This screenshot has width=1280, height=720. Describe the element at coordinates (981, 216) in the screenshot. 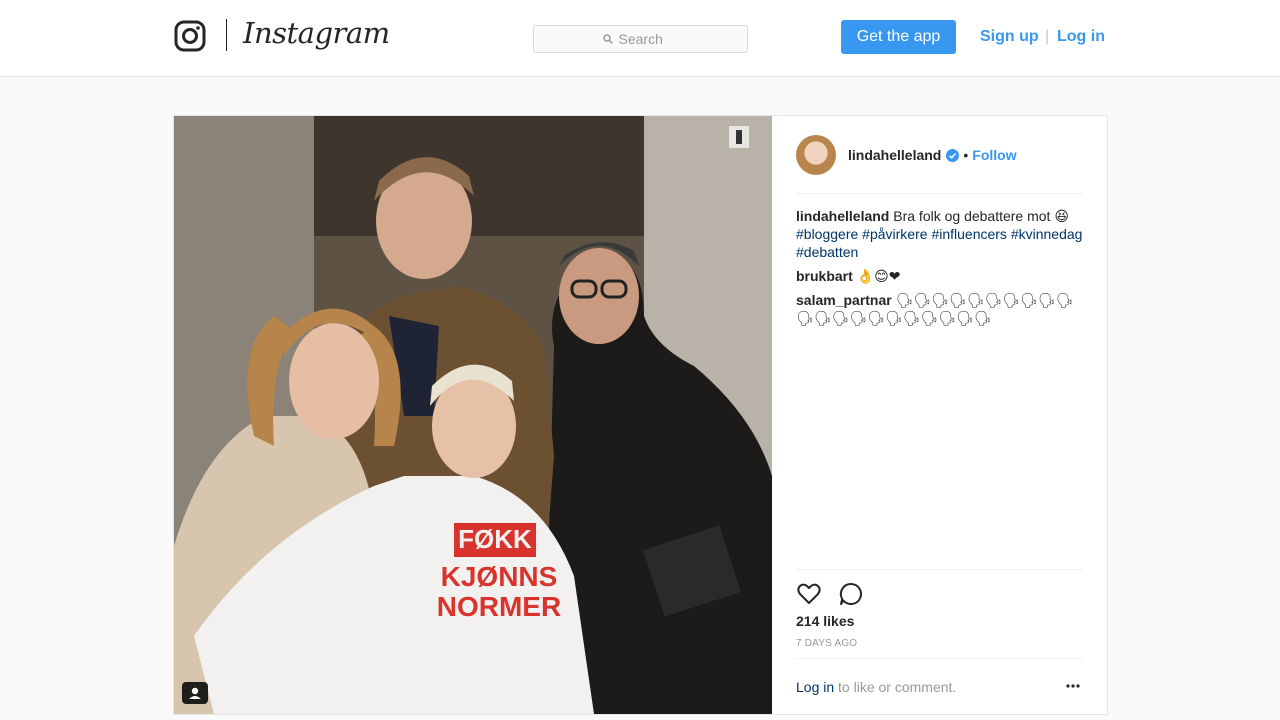

I see `caption-text: Bra folk og debattere mot 😆` at that location.